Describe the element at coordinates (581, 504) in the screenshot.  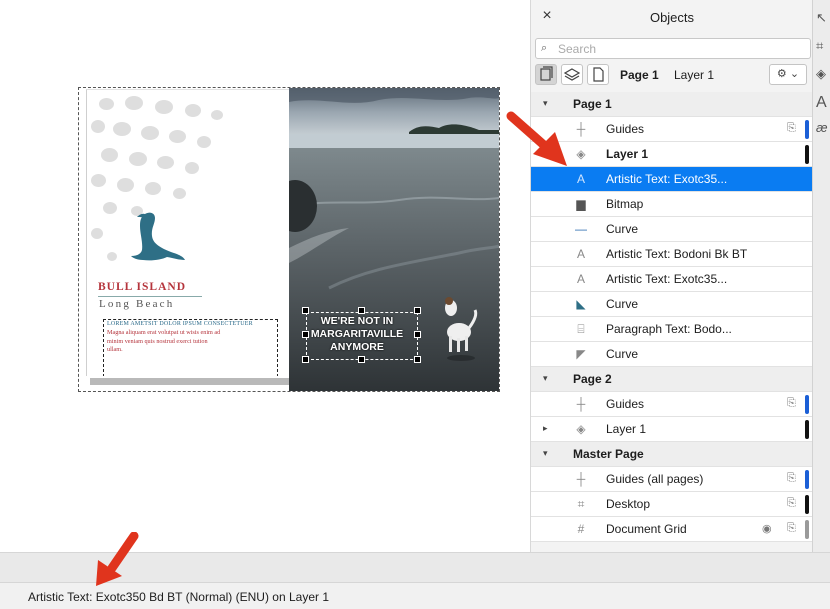
I see `desktop-icon: ⌗` at that location.